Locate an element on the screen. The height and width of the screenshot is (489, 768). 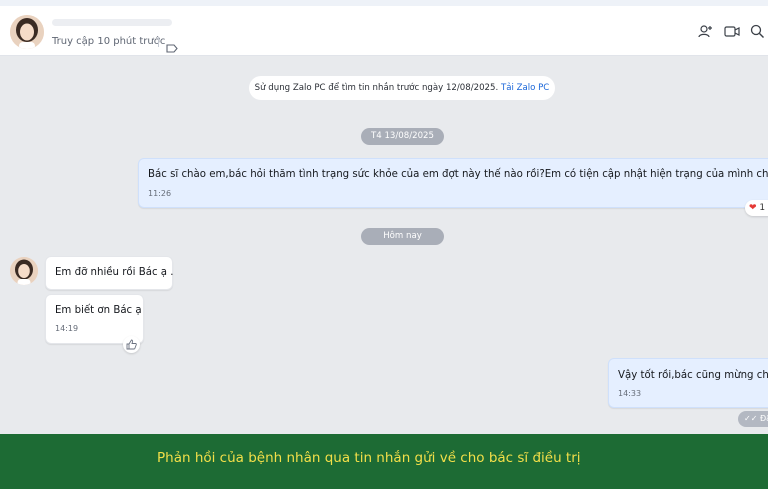
sender-avatar is located at coordinates (24, 271).